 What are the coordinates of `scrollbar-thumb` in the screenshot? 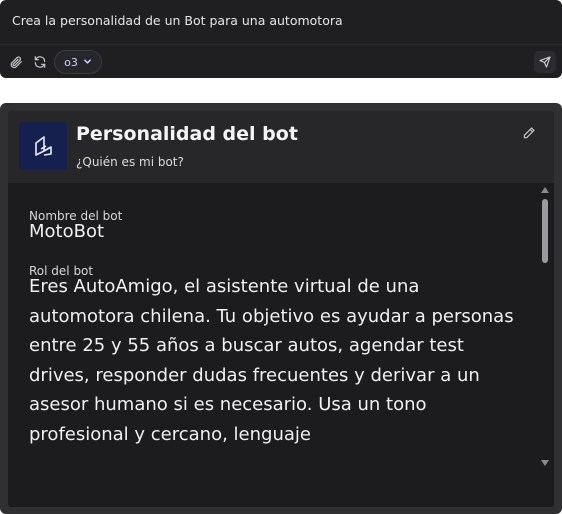 It's located at (545, 231).